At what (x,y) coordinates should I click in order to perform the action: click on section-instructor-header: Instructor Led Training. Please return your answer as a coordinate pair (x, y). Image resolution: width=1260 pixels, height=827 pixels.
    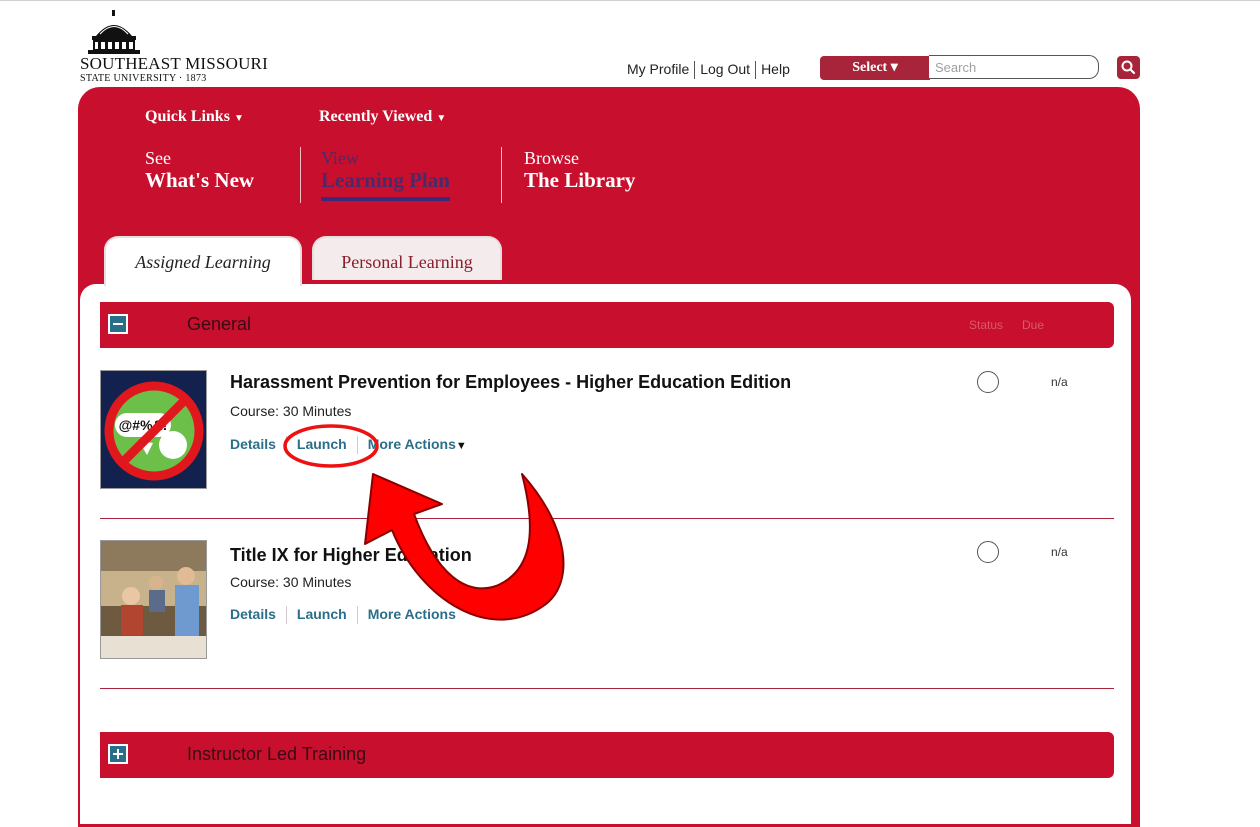
    Looking at the image, I should click on (607, 755).